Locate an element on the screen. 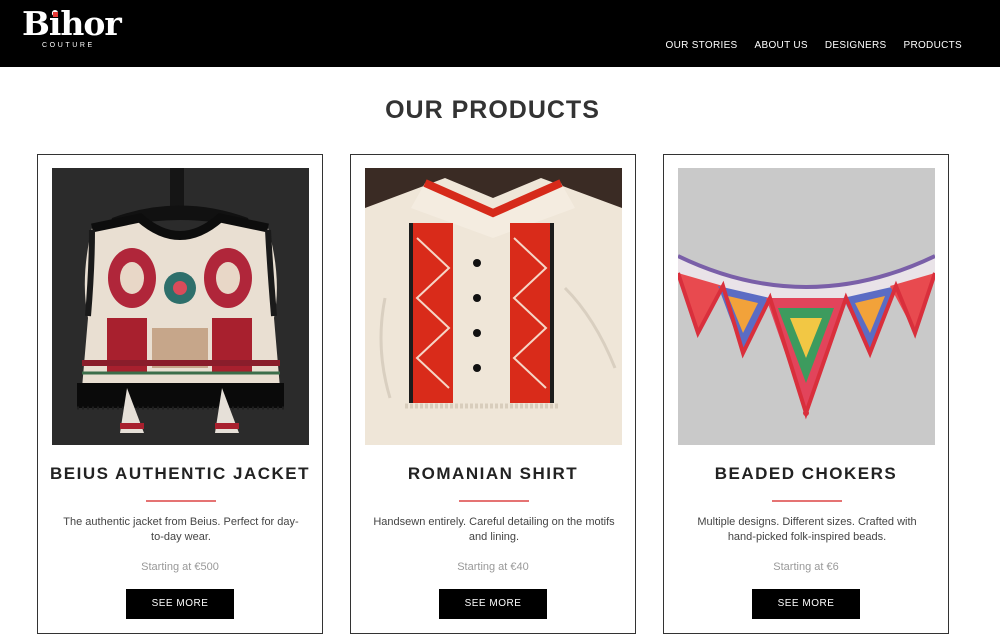 This screenshot has width=1000, height=638. product-title: BEADED CHOKERS is located at coordinates (806, 473).